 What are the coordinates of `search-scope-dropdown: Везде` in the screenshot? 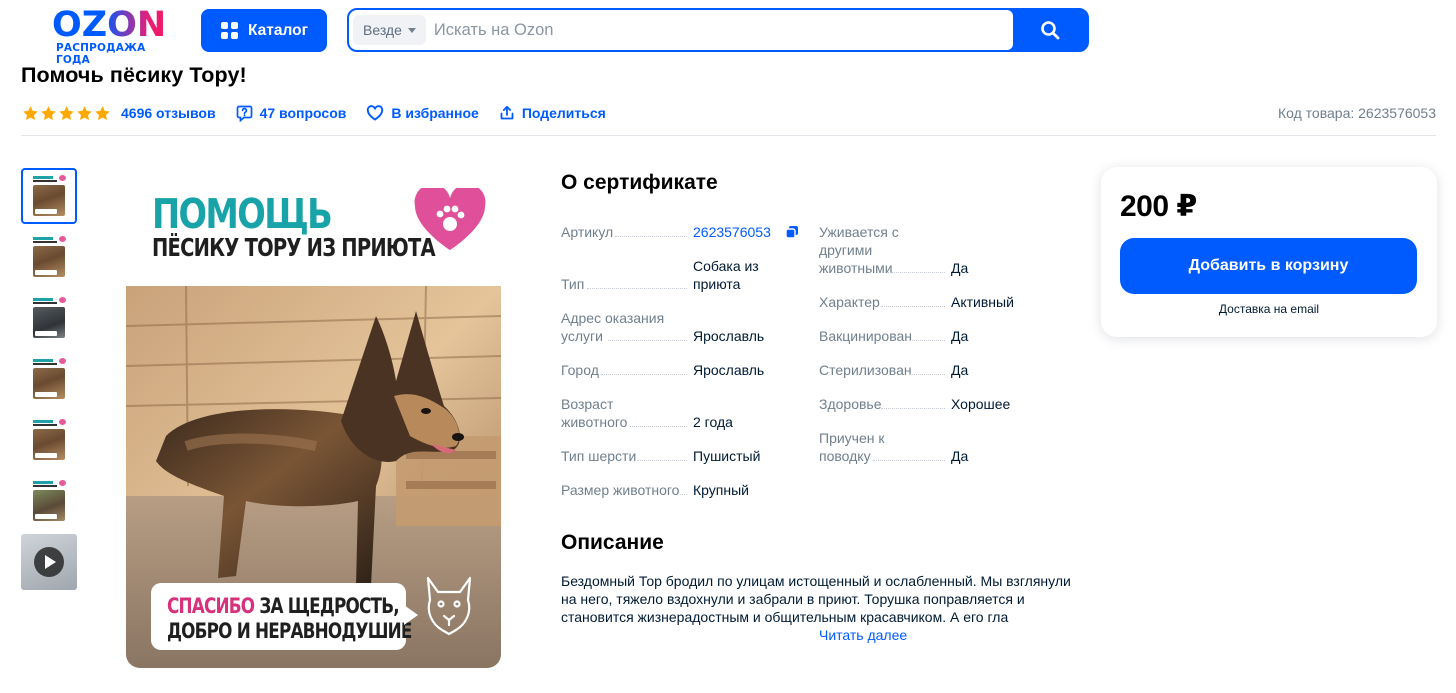 It's located at (389, 30).